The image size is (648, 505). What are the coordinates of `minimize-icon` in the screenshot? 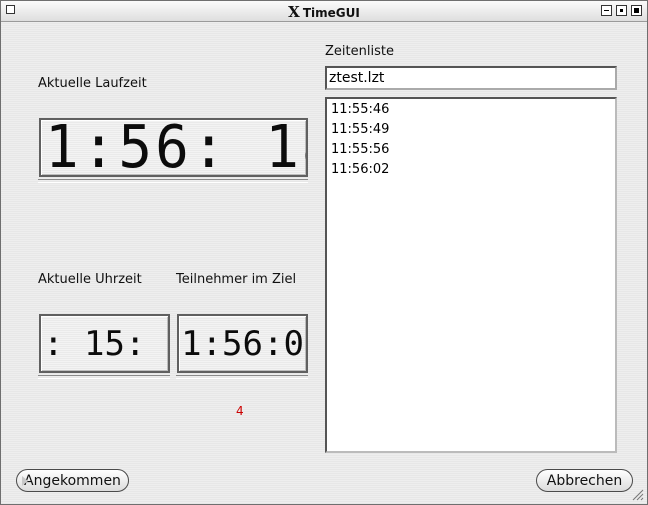 It's located at (606, 10).